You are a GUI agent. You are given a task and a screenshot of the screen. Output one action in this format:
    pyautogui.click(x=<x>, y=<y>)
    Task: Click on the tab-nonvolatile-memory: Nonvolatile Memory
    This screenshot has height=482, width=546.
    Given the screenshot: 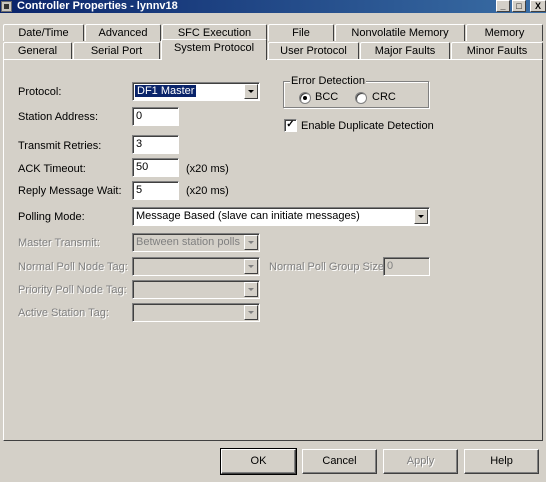 What is the action you would take?
    pyautogui.click(x=400, y=32)
    